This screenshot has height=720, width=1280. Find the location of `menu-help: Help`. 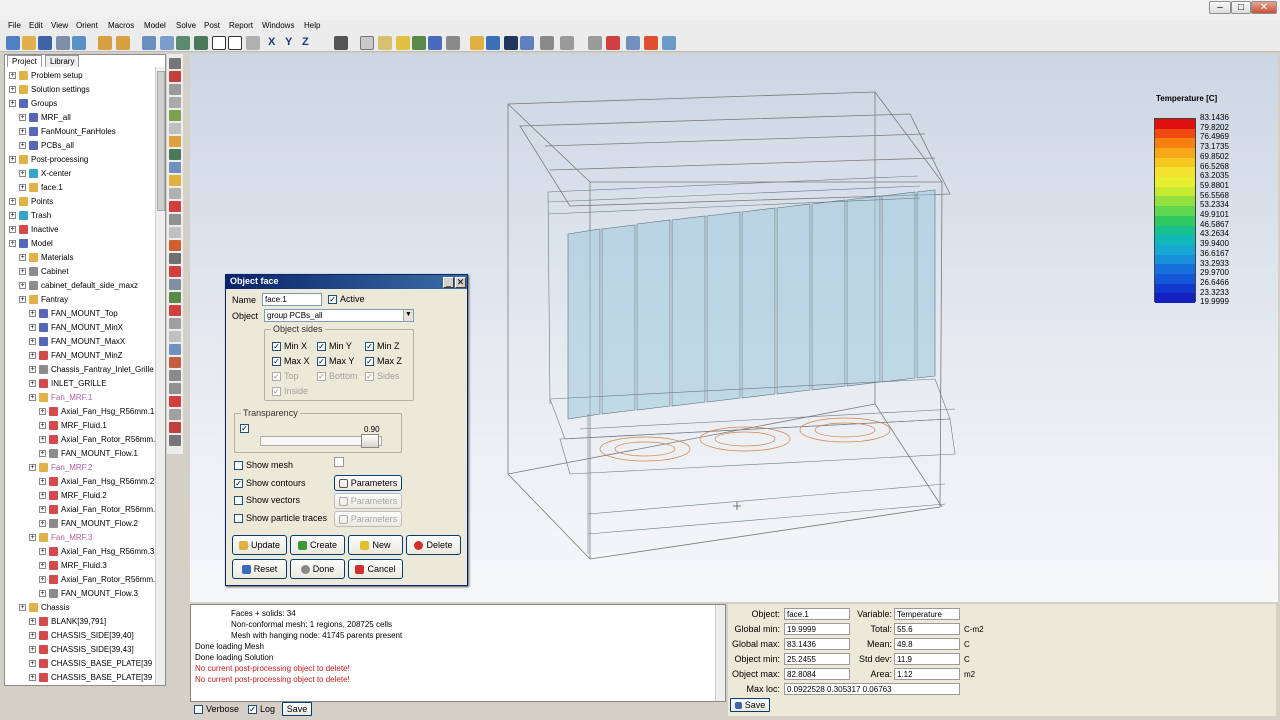

menu-help: Help is located at coordinates (312, 25).